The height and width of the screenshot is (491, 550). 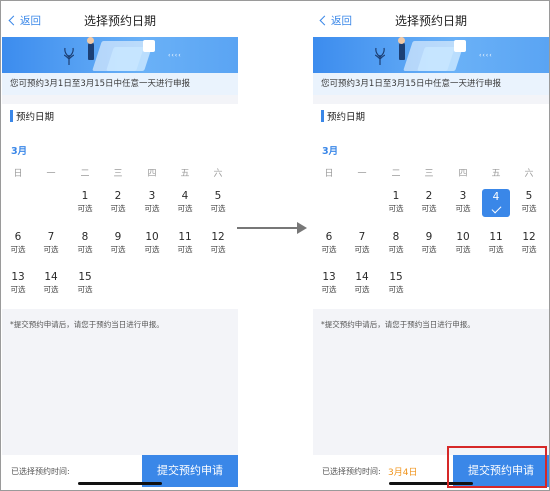 What do you see at coordinates (152, 237) in the screenshot?
I see `day-number: 10` at bounding box center [152, 237].